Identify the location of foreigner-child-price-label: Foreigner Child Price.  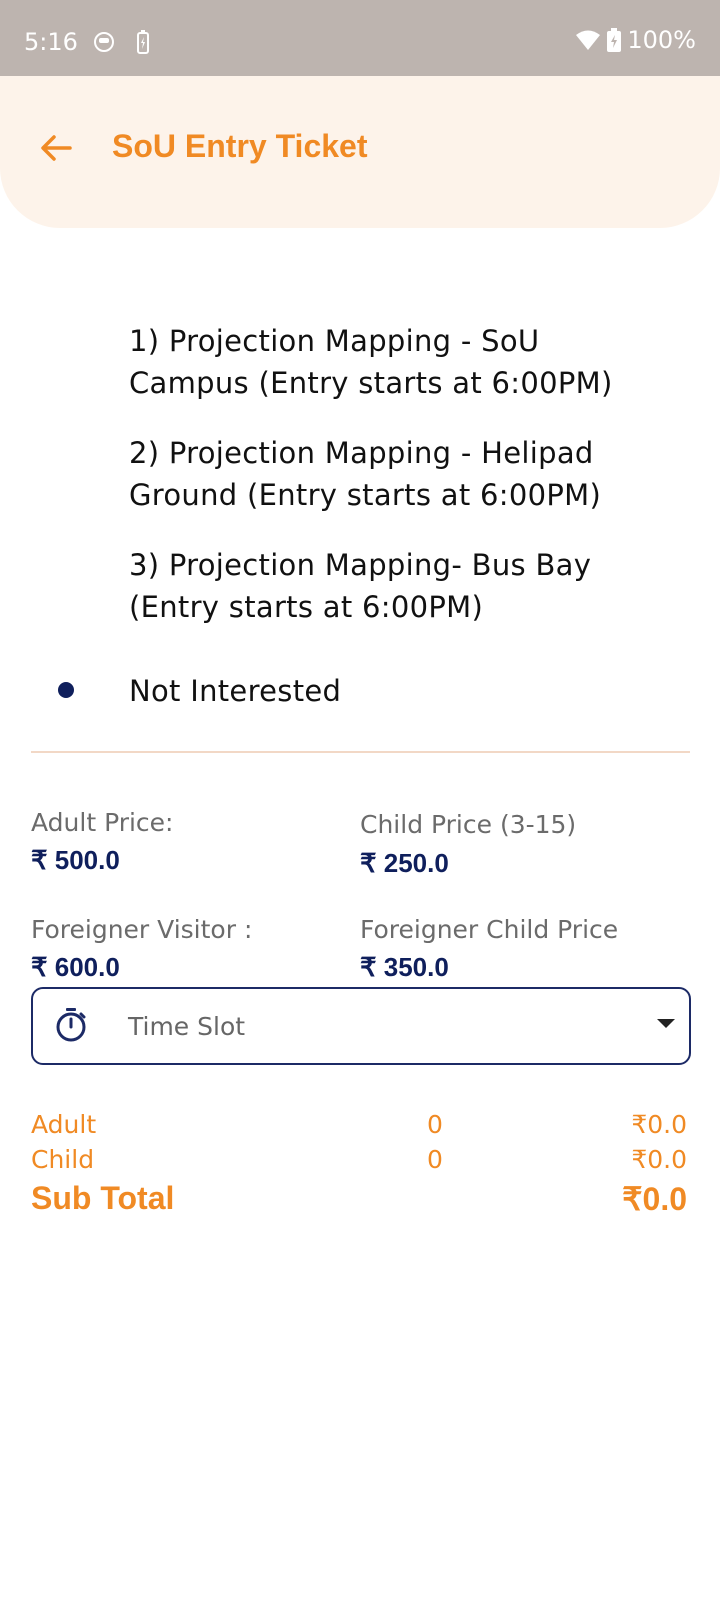
(489, 929).